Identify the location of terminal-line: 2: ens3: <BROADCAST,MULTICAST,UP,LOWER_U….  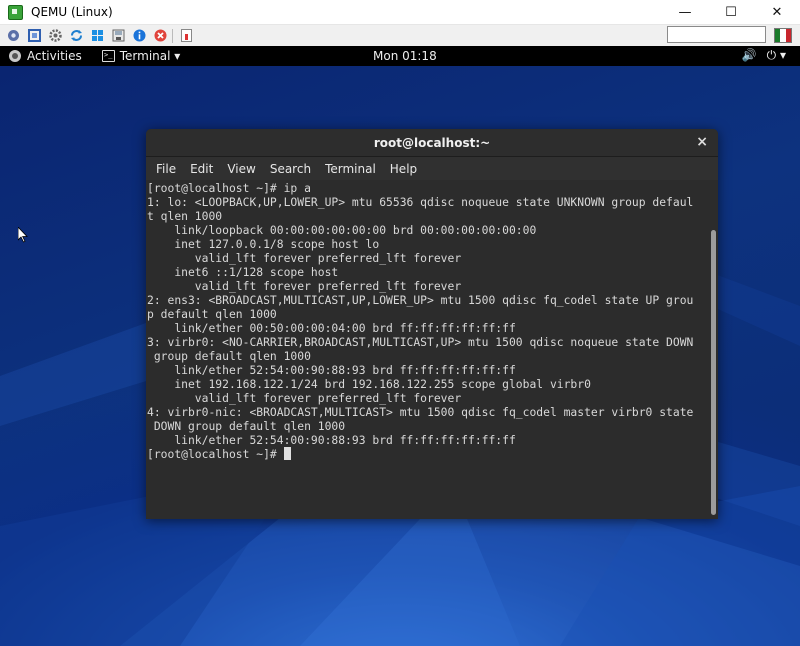
(420, 300).